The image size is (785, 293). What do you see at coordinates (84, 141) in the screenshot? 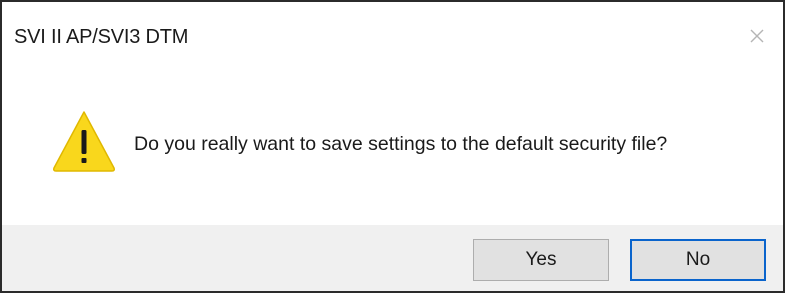
I see `warning-icon` at bounding box center [84, 141].